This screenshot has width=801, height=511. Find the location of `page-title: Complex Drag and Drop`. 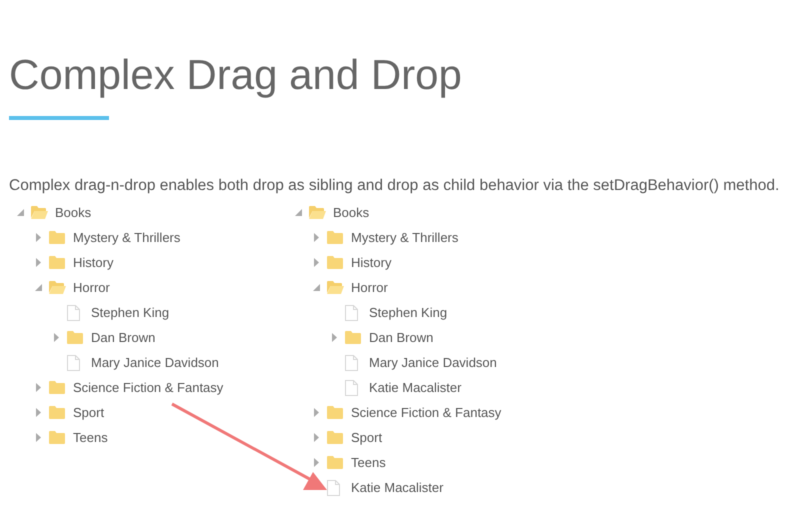

page-title: Complex Drag and Drop is located at coordinates (235, 75).